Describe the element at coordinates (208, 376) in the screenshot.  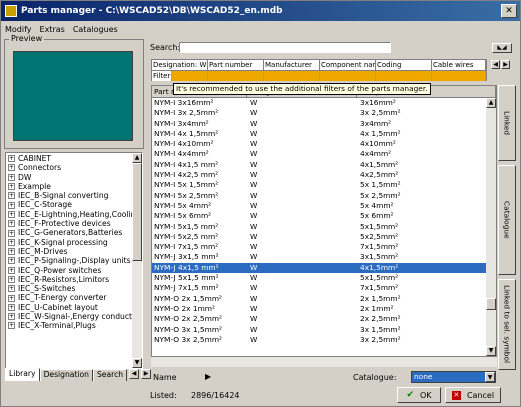
I see `name-arrow-icon: ▶` at that location.